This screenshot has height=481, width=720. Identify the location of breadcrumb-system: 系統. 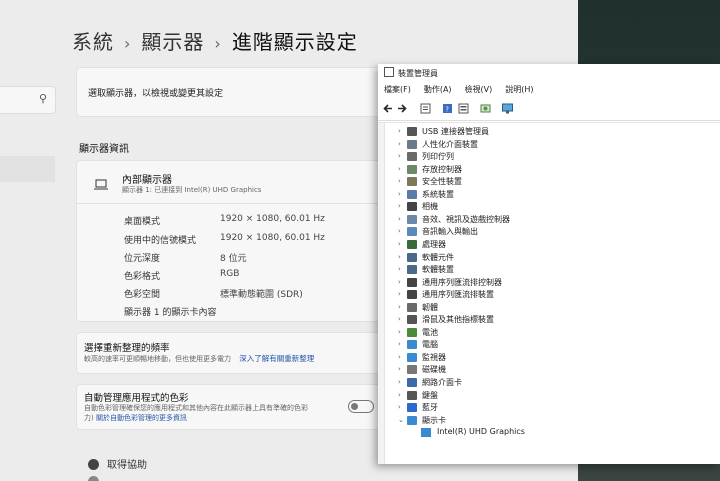
(93, 42).